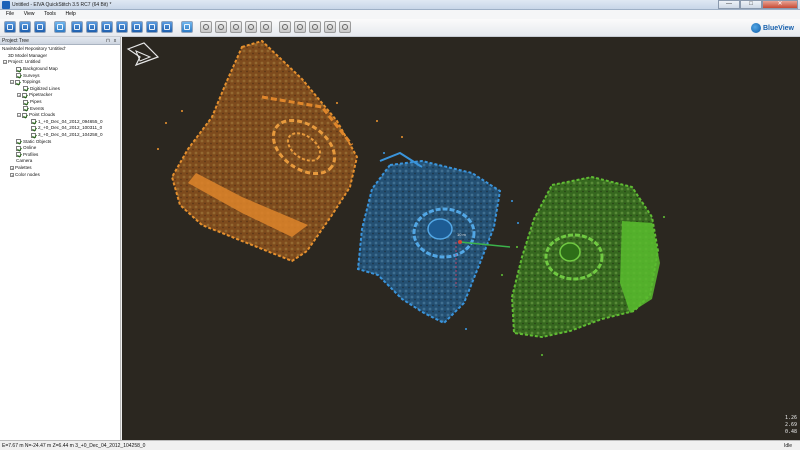 This screenshot has width=800, height=450. I want to click on pan-button, so click(206, 27).